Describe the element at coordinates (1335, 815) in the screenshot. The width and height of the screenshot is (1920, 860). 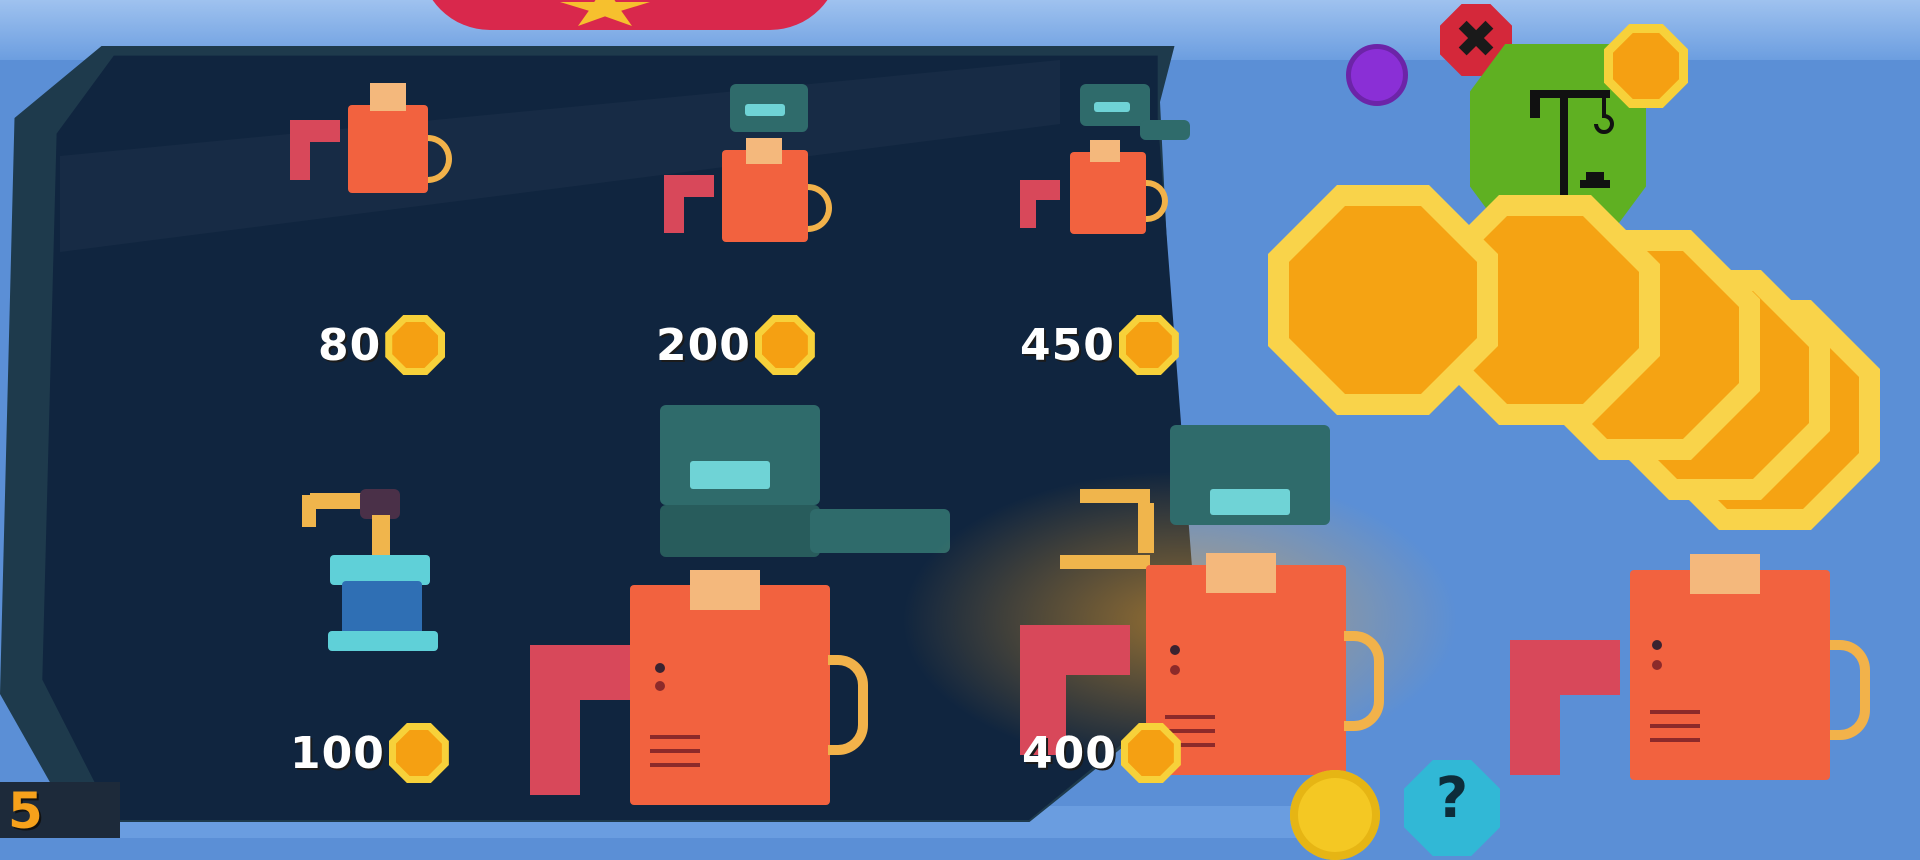
I see `gear-icon` at that location.